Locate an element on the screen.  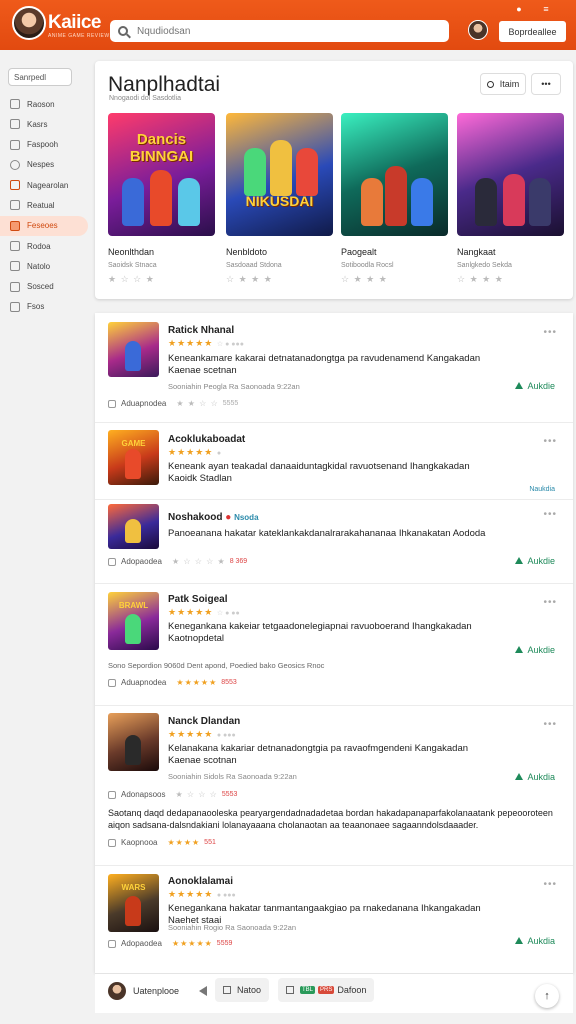
game-name: Nenbldoto is located at coordinates (247, 252).